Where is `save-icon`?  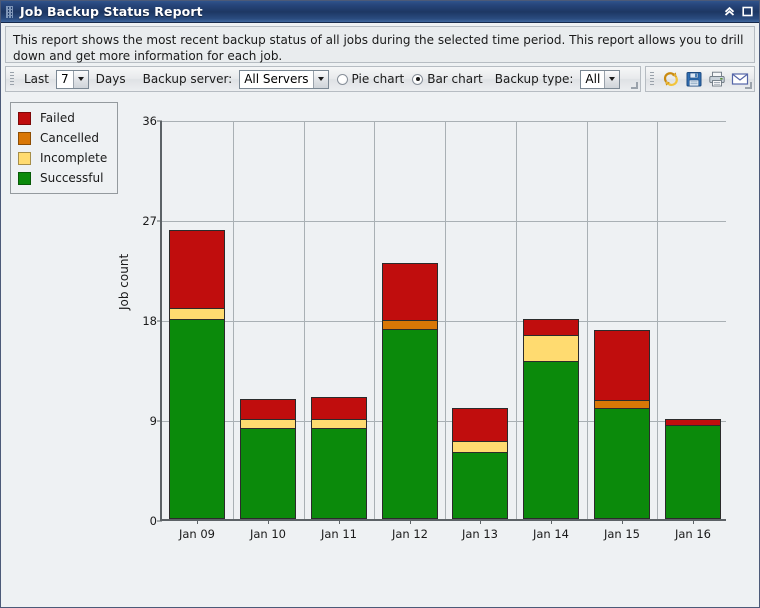
save-icon is located at coordinates (693, 79).